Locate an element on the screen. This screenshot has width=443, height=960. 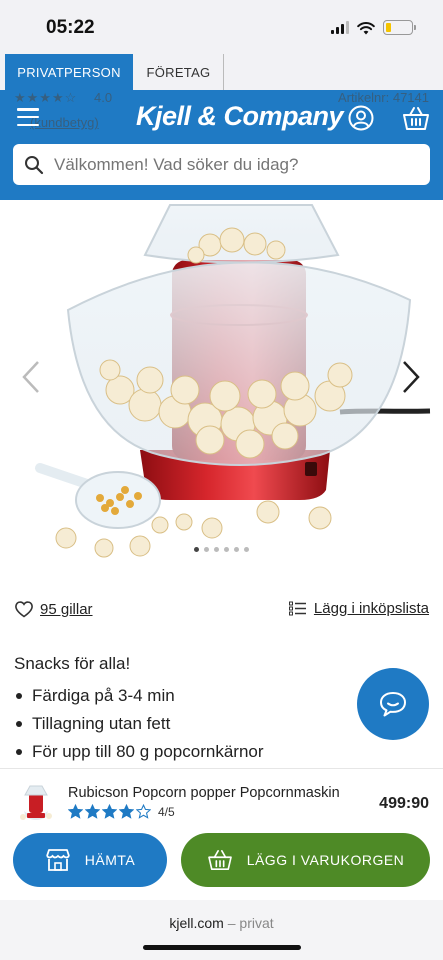
battery-level is located at coordinates (388, 27).